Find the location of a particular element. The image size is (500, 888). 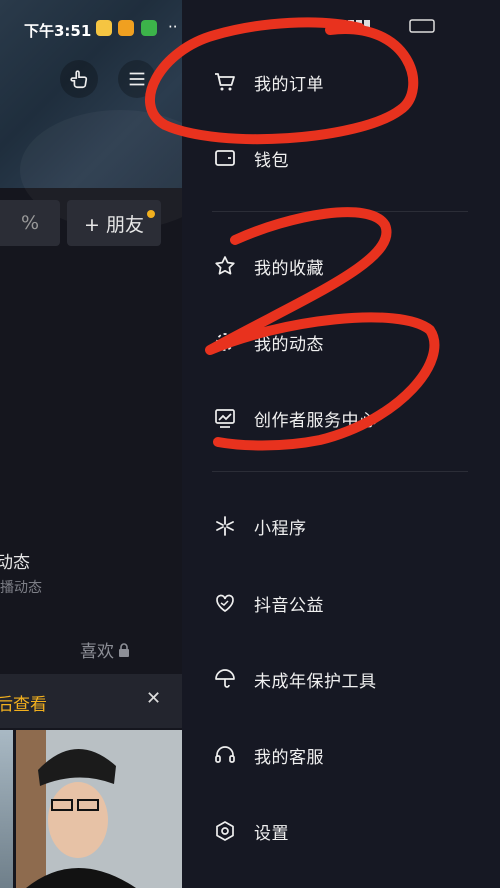

more-notifications-icon: ·· is located at coordinates (173, 27).